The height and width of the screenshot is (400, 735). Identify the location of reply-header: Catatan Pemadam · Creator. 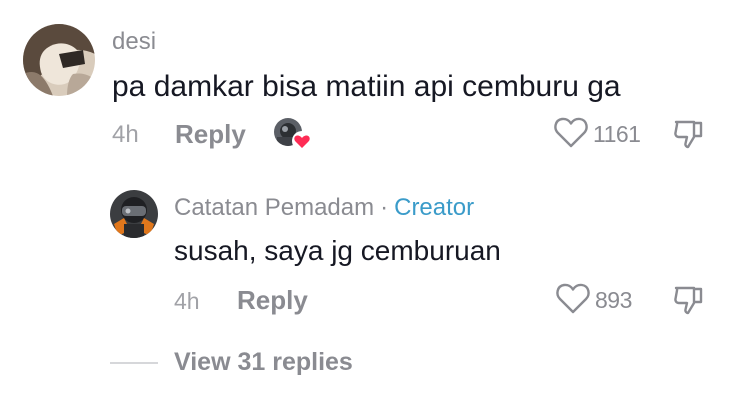
(324, 208).